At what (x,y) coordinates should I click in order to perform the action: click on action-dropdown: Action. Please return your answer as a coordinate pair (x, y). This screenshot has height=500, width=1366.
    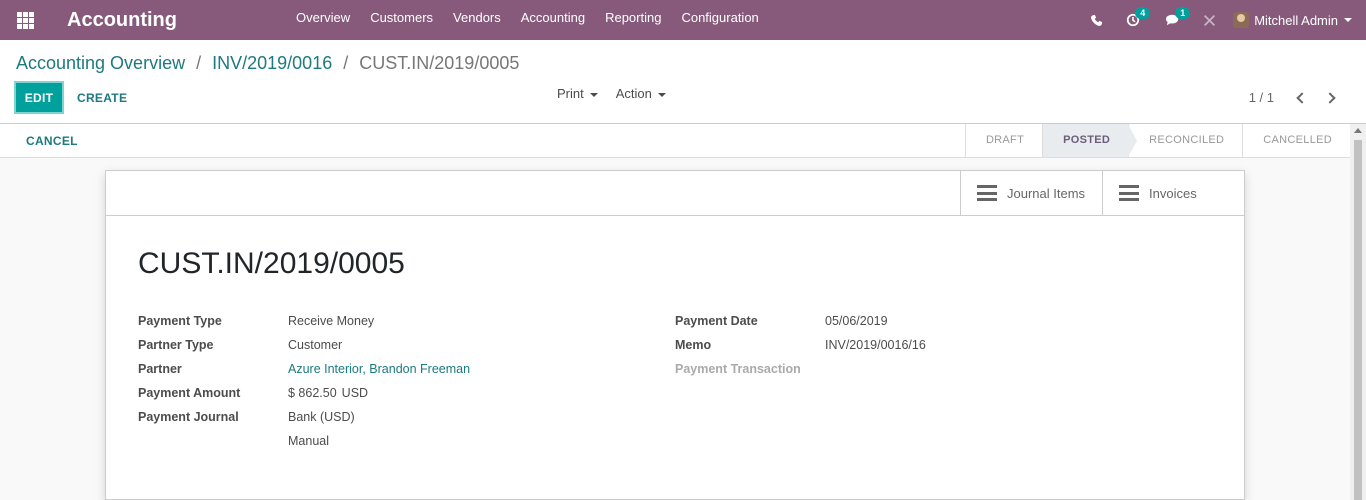
    Looking at the image, I should click on (641, 93).